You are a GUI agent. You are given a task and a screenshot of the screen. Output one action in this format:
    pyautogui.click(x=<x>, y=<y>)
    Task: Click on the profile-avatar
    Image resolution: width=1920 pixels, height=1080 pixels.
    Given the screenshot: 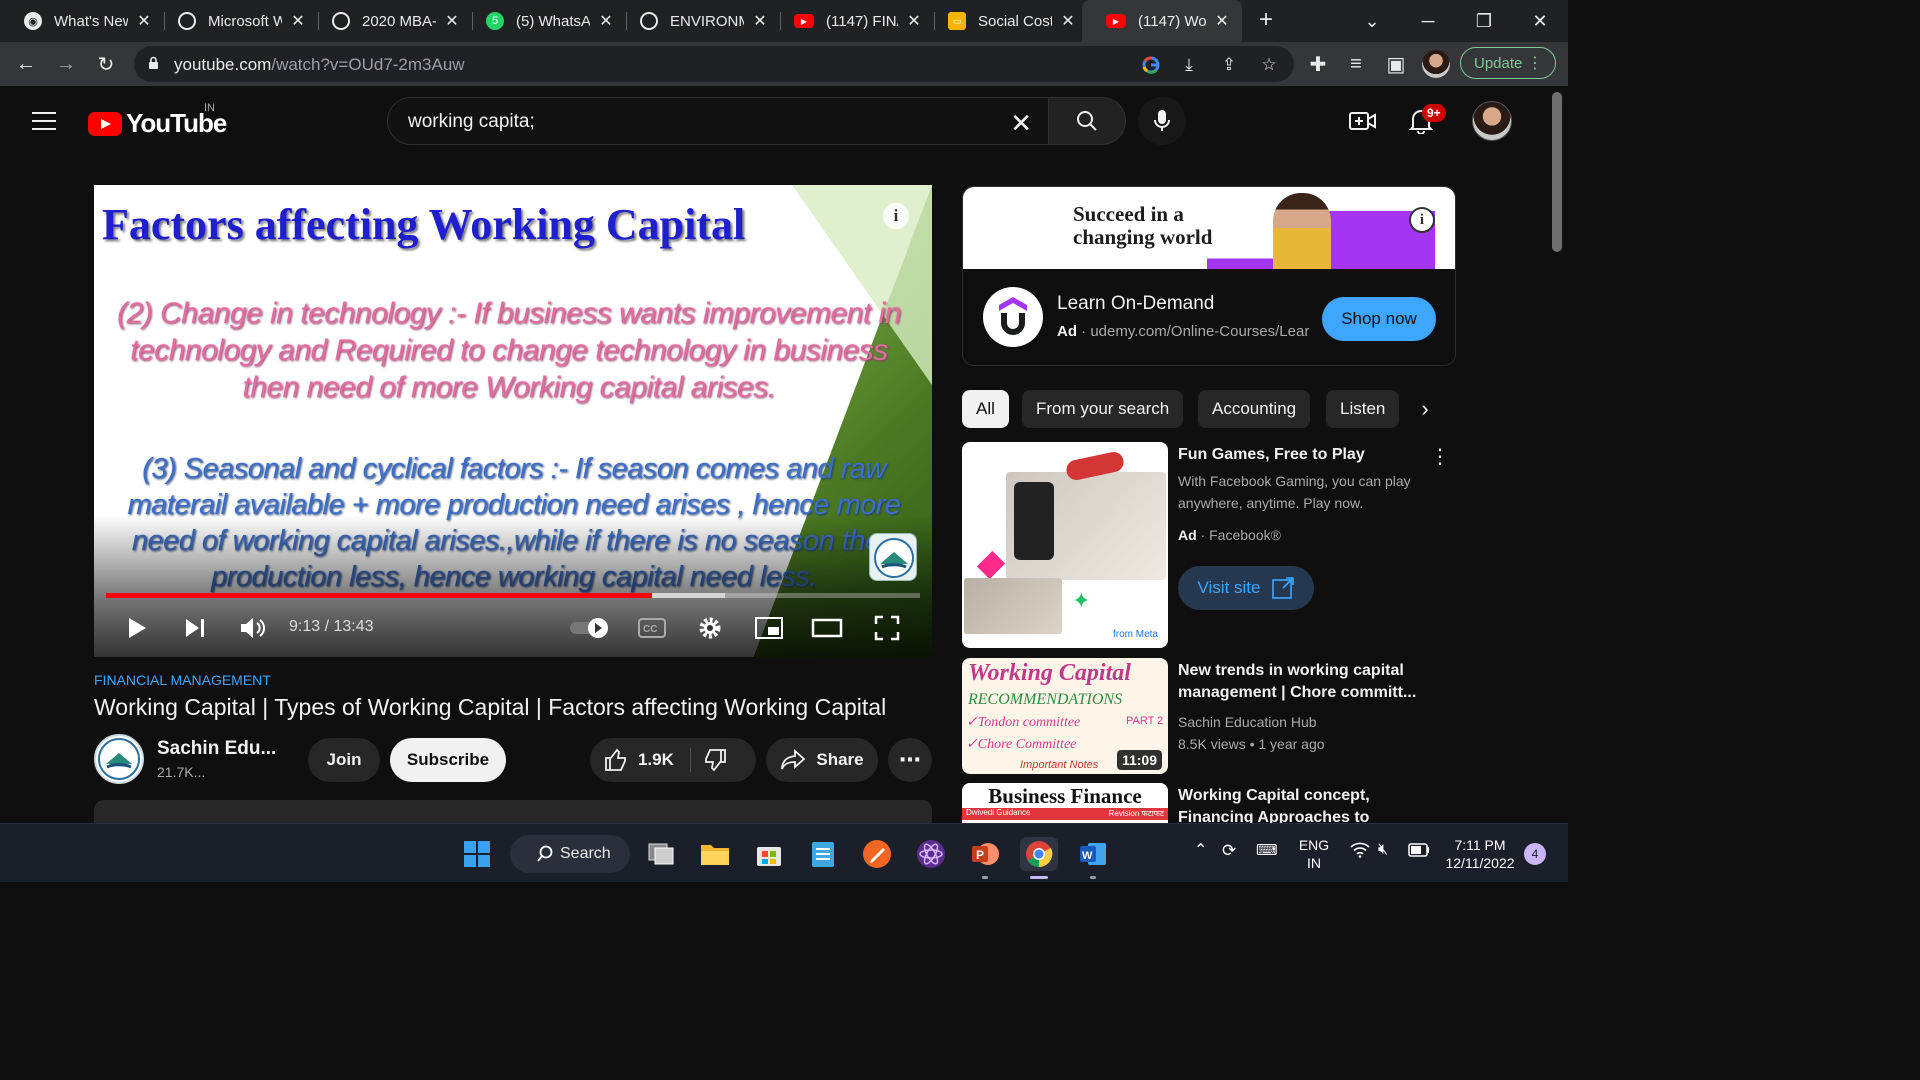 What is the action you would take?
    pyautogui.click(x=1436, y=64)
    